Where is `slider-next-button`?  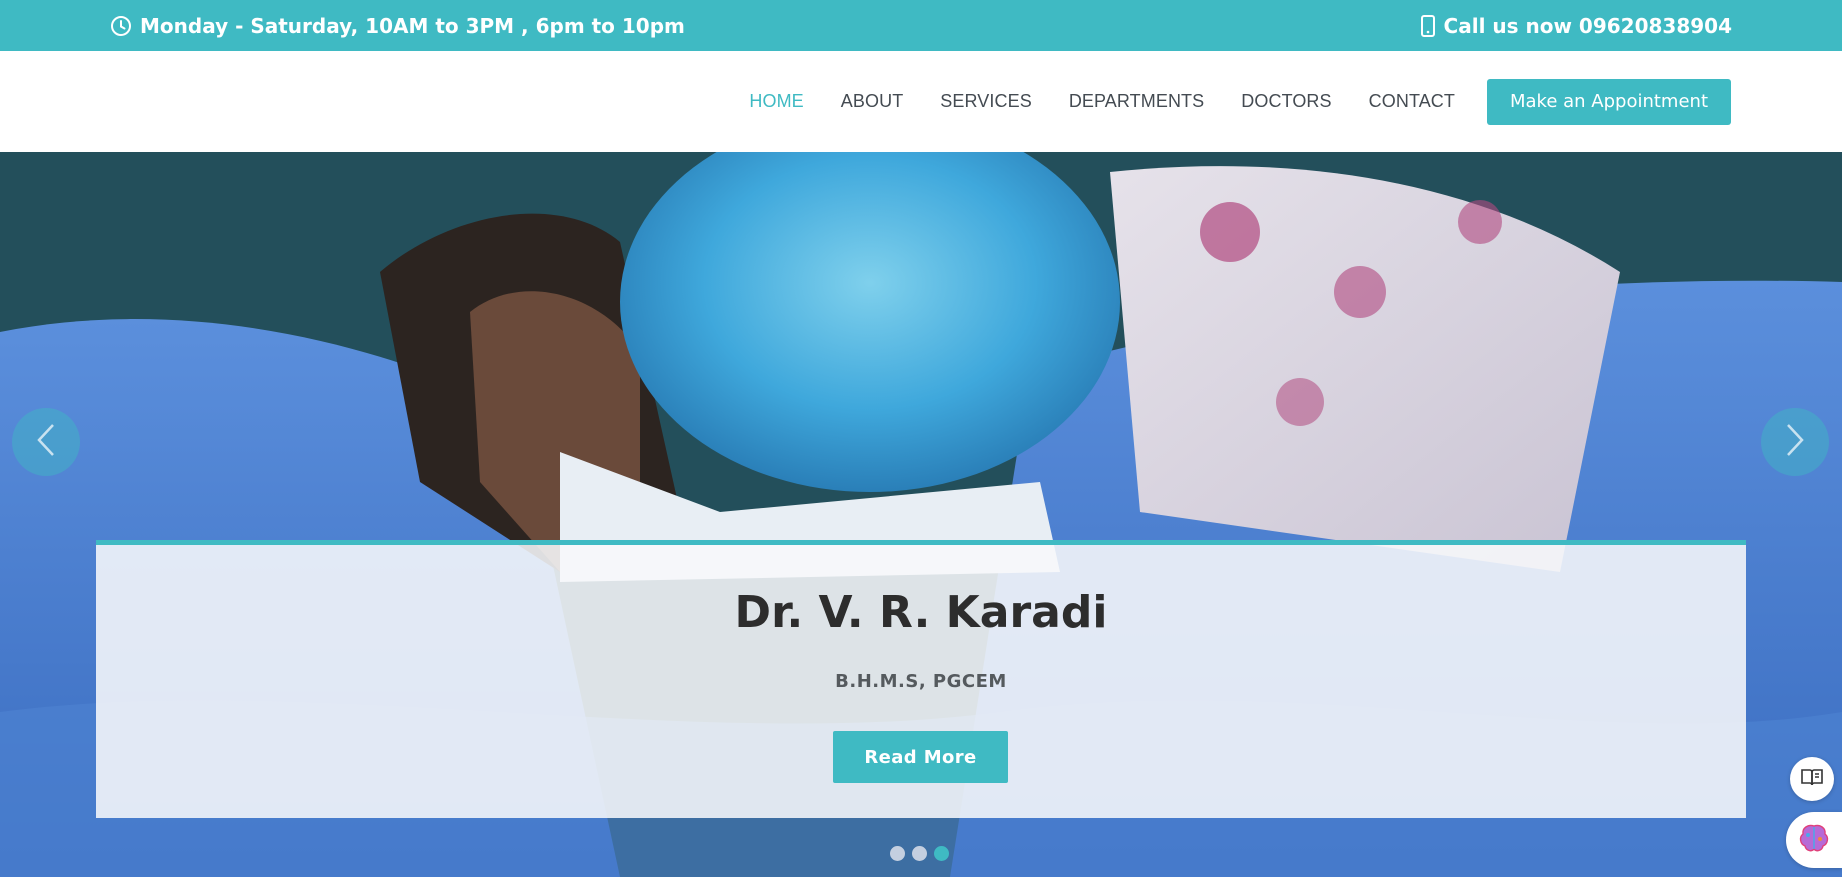 slider-next-button is located at coordinates (1795, 442).